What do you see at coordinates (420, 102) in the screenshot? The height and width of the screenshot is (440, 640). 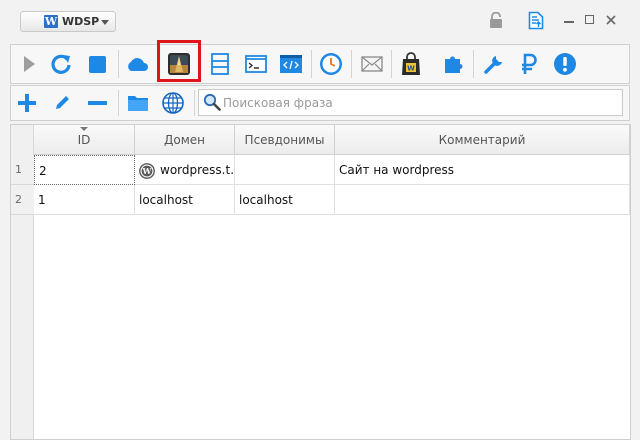 I see `search-input` at bounding box center [420, 102].